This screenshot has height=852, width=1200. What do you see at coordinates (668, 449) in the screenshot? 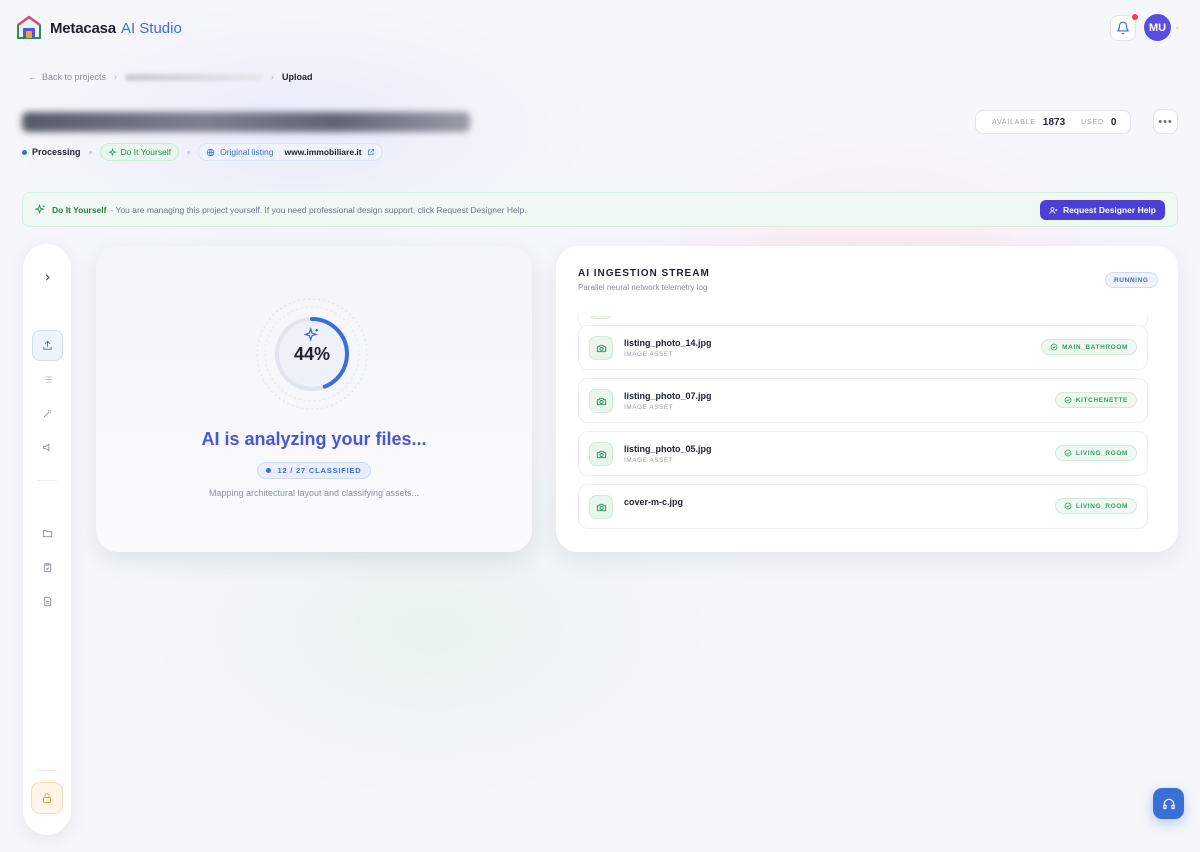
I see `file-name: listing_photo_05.jpg` at bounding box center [668, 449].